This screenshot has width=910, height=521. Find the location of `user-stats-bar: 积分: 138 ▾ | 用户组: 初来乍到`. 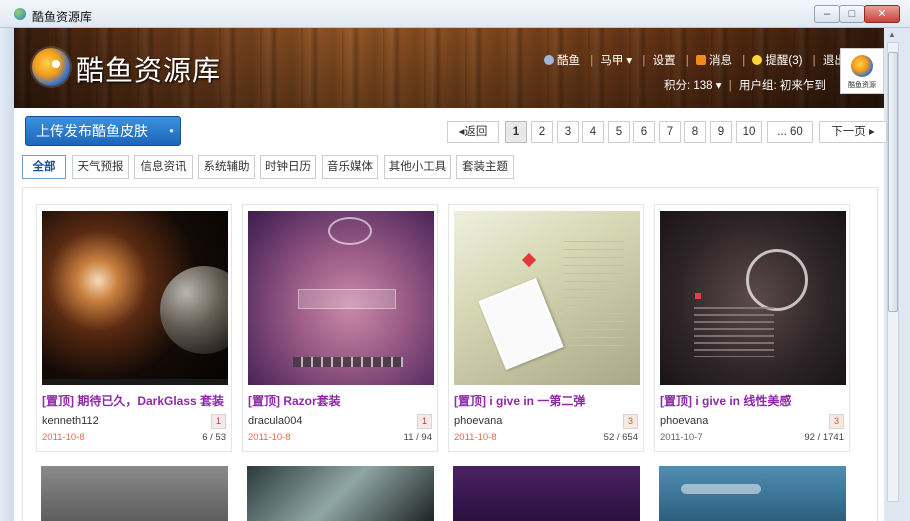

user-stats-bar: 积分: 138 ▾ | 用户组: 初来乍到 is located at coordinates (745, 85).